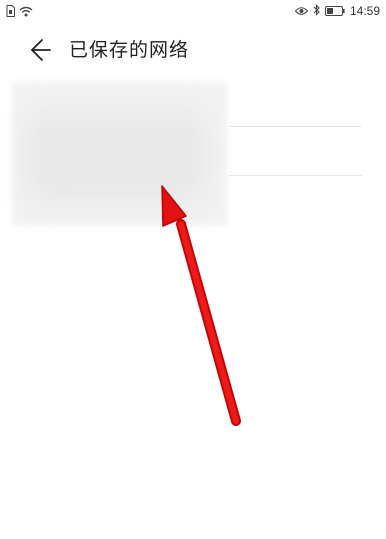 The width and height of the screenshot is (386, 539). I want to click on red-arrow-annotation, so click(201, 305).